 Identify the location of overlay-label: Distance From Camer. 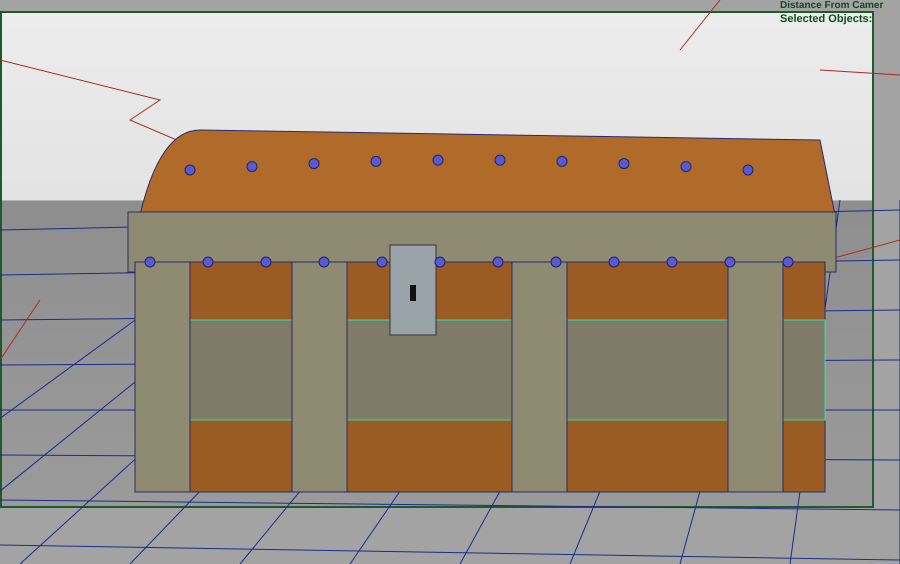
(832, 6).